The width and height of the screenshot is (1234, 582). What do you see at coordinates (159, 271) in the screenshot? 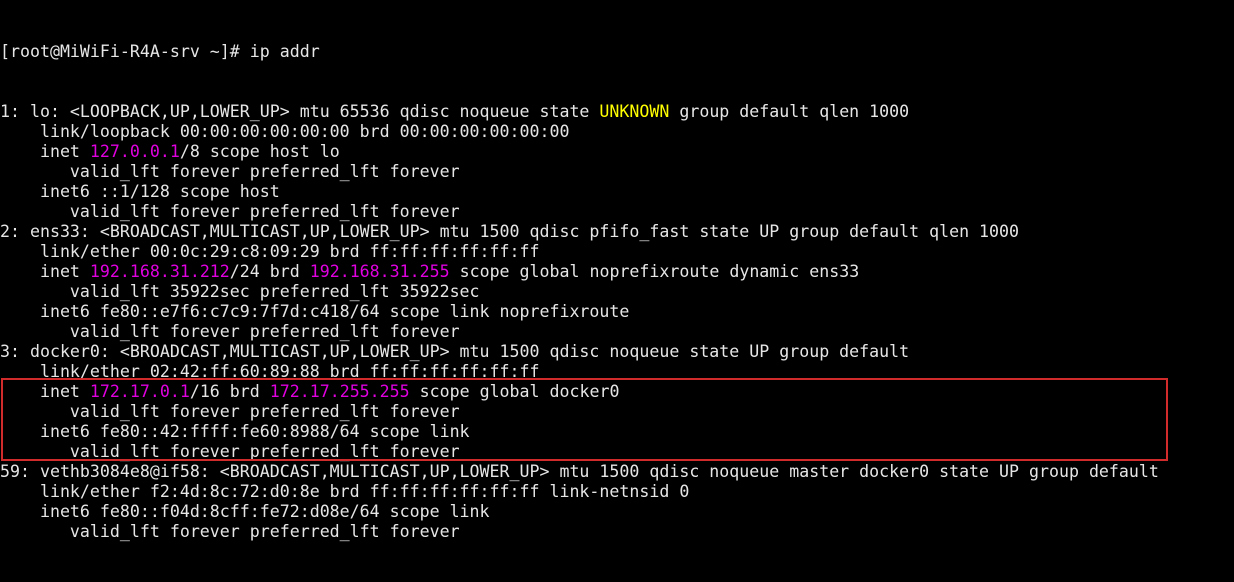
I see `highlighted-value: 192.168.31.212` at bounding box center [159, 271].